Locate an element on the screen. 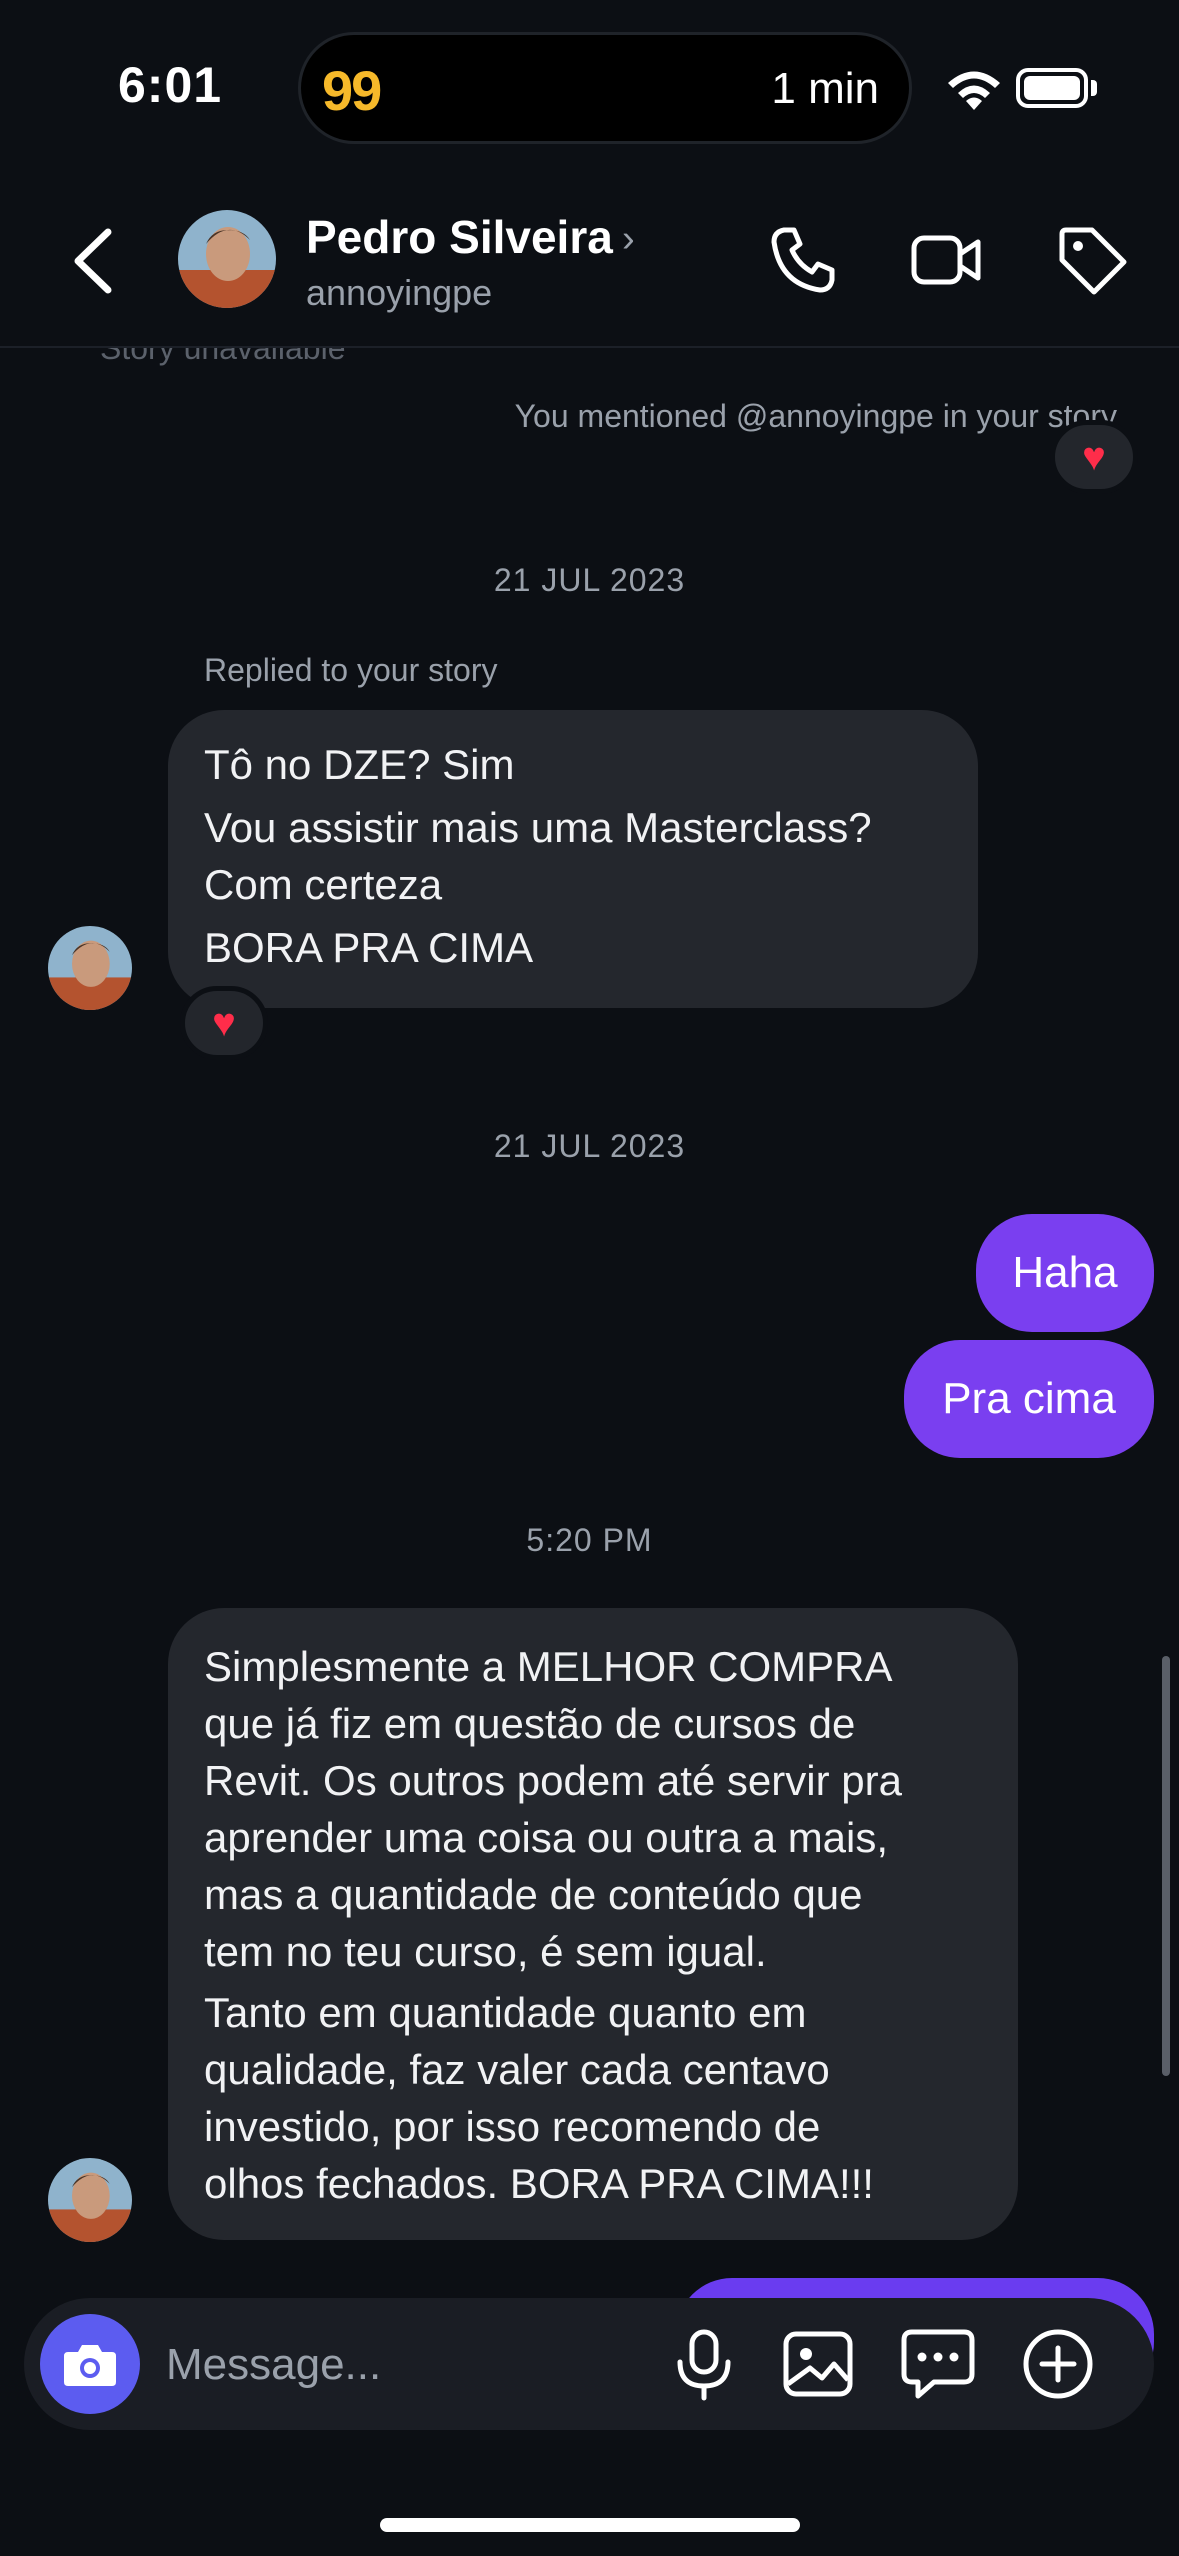 The height and width of the screenshot is (2556, 1179). message-line: Tanto em quantidade quanto em is located at coordinates (505, 2012).